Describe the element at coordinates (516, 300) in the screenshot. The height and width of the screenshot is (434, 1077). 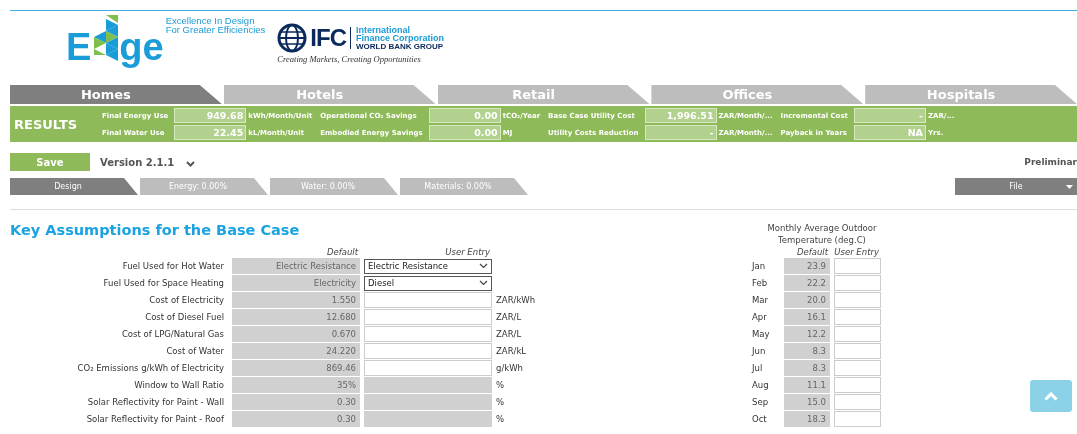
I see `unit-label: ZAR/kWh` at that location.